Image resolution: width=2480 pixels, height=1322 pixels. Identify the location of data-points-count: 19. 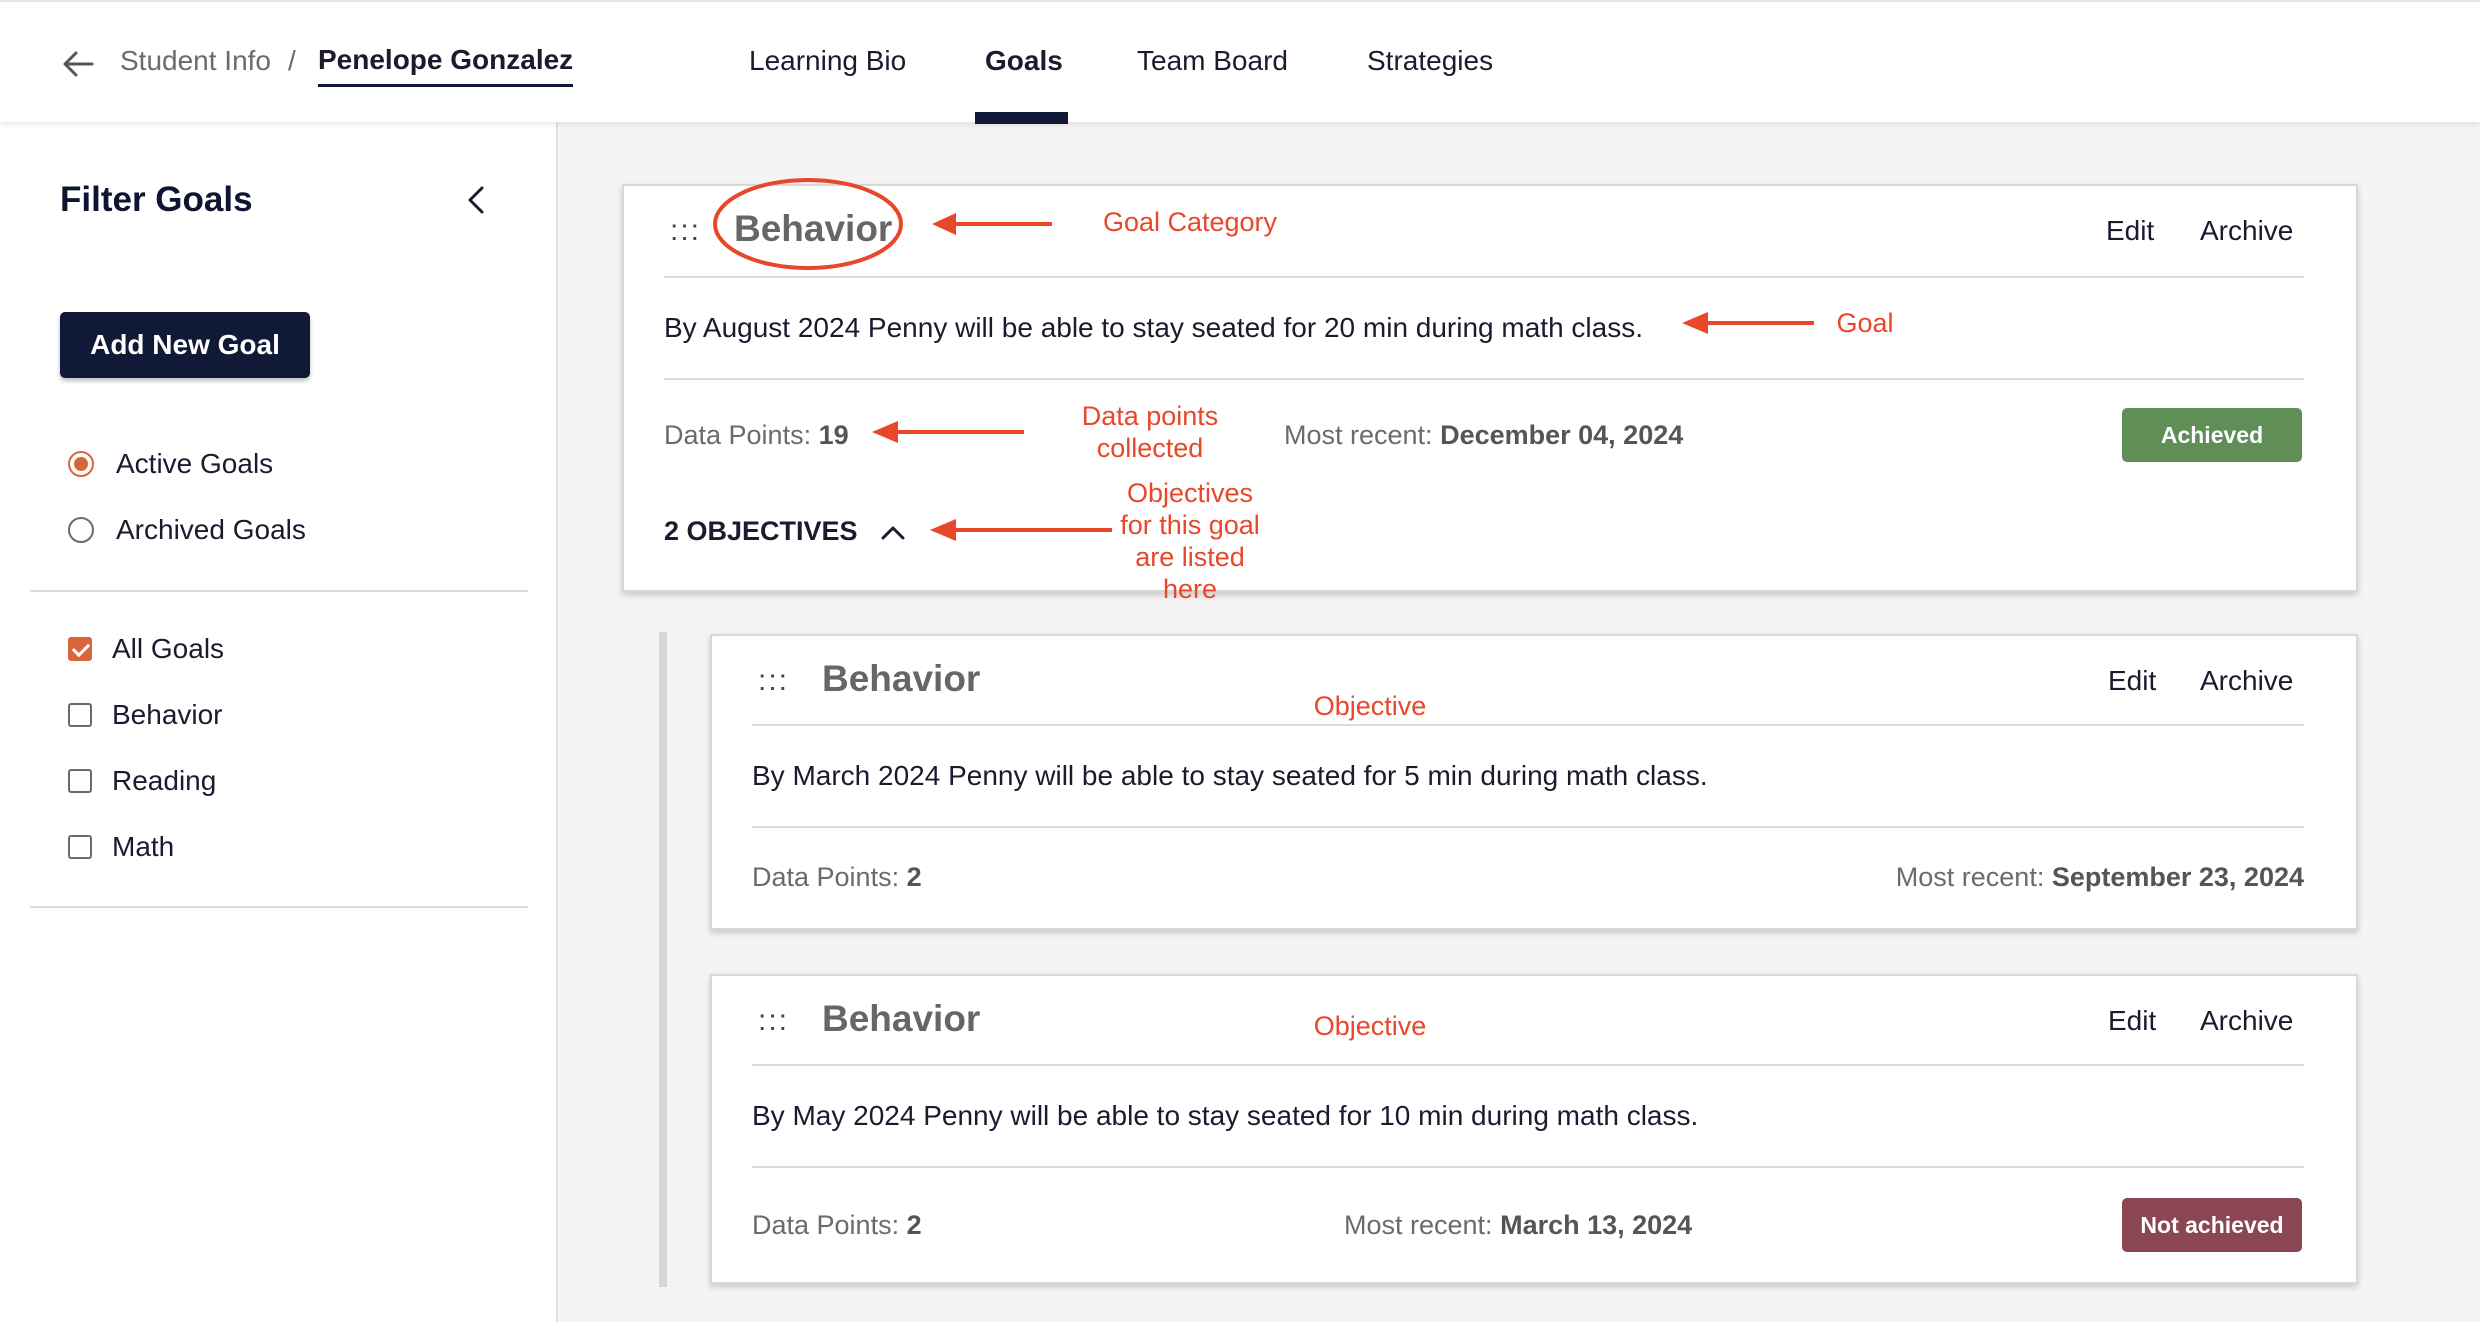
(833, 435).